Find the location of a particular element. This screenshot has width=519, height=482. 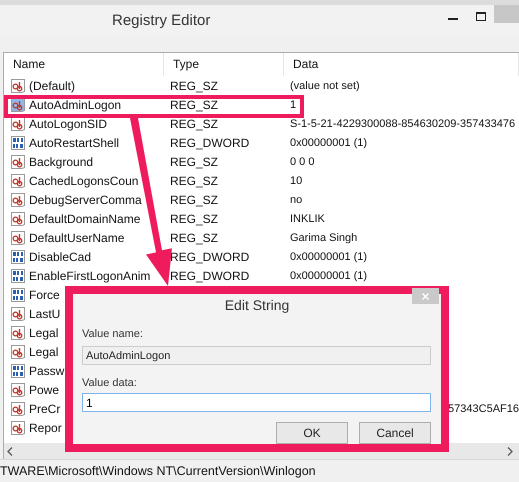

dialog-button: Cancel is located at coordinates (395, 433).